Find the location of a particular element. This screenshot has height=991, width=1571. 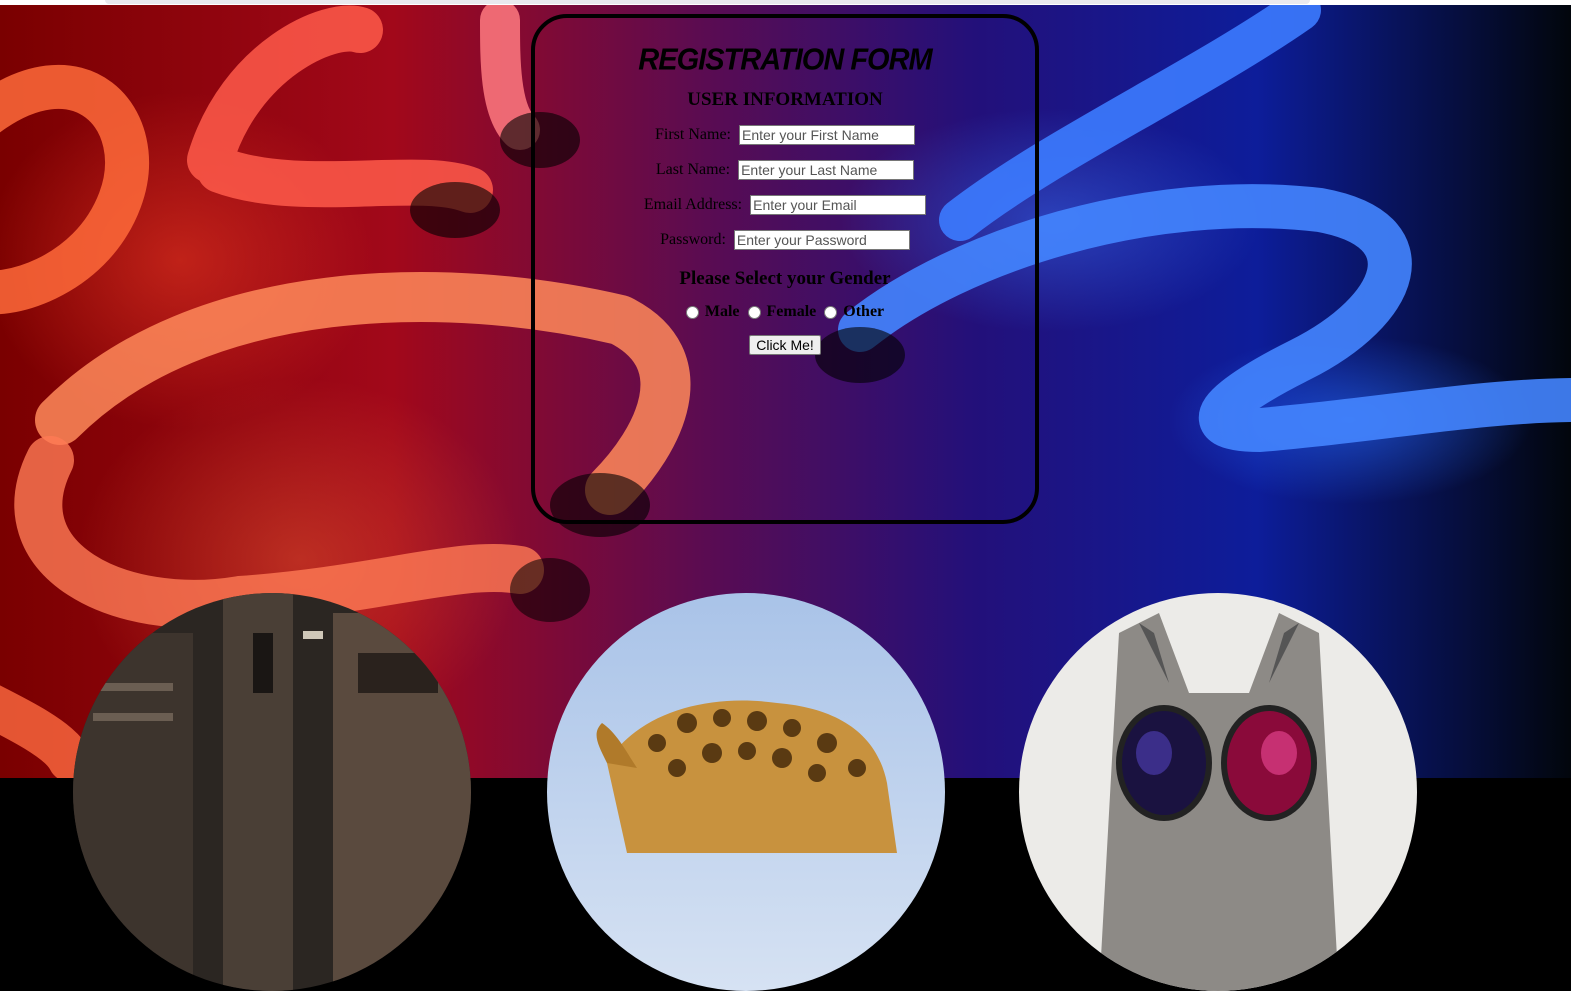

scroll-indicator is located at coordinates (707, 2).